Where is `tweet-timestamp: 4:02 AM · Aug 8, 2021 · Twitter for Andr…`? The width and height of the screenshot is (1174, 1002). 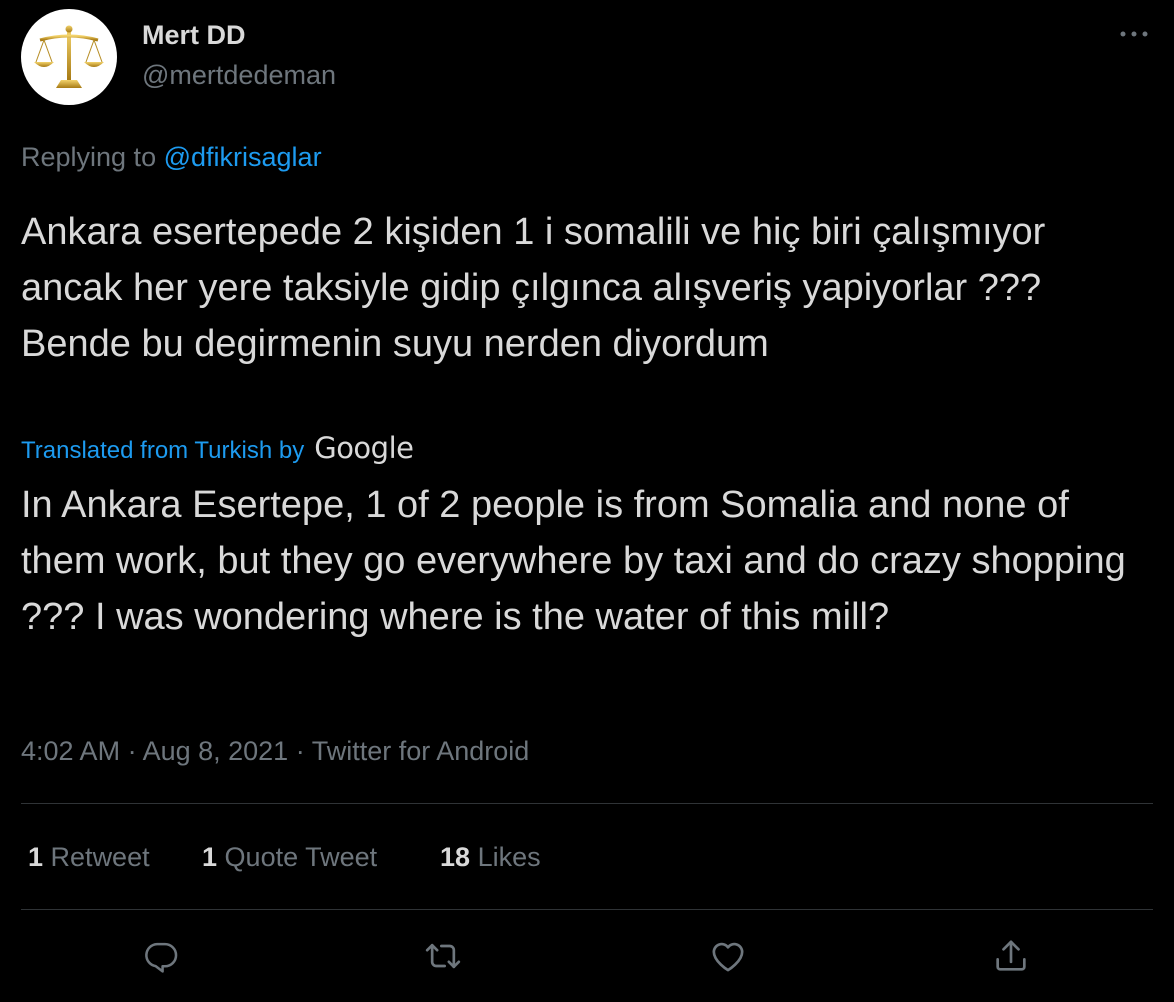 tweet-timestamp: 4:02 AM · Aug 8, 2021 · Twitter for Andr… is located at coordinates (275, 751).